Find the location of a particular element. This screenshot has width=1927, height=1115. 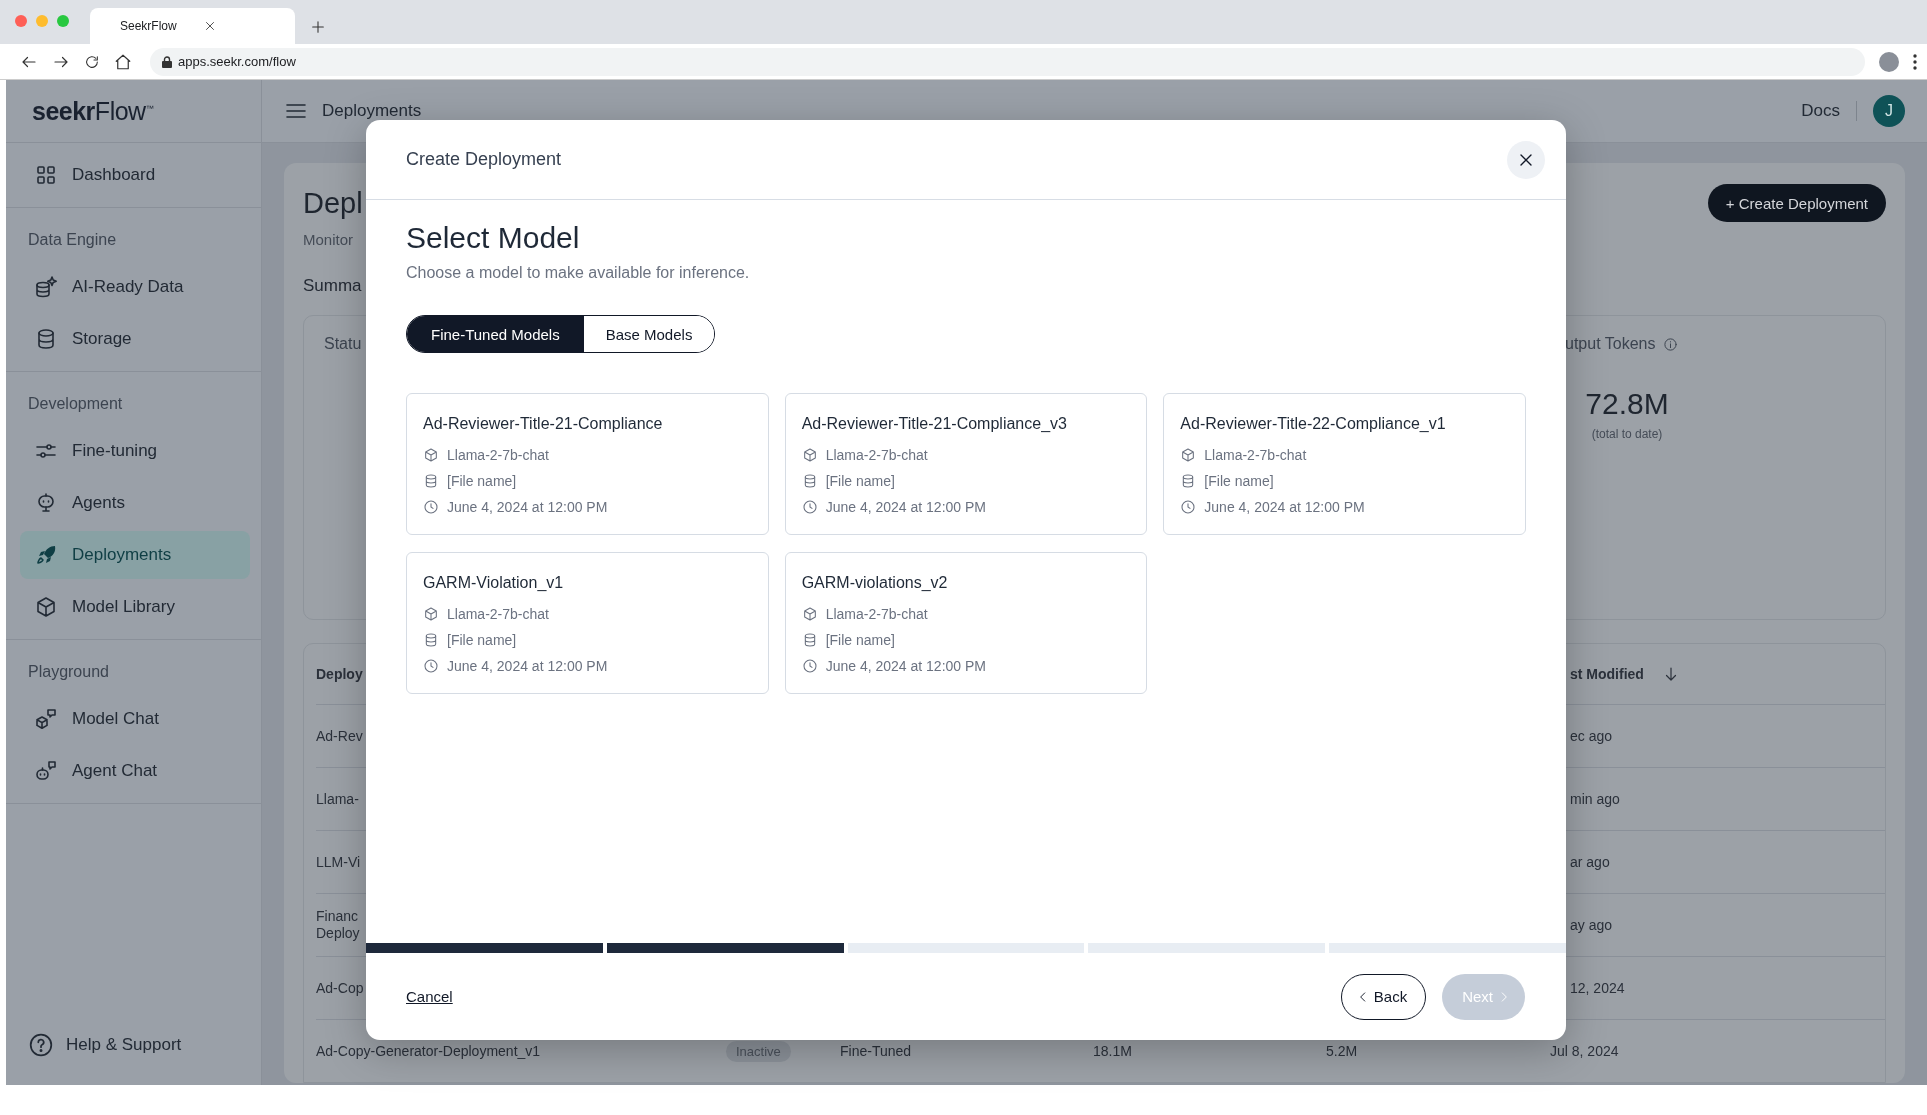

page-subtitle: Monitor is located at coordinates (329, 240).